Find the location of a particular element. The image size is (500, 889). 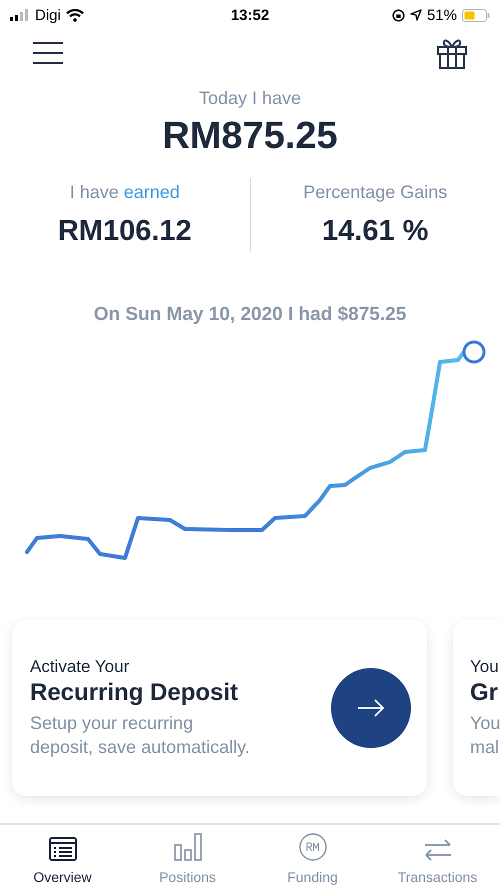

tab: Transactions is located at coordinates (437, 857).